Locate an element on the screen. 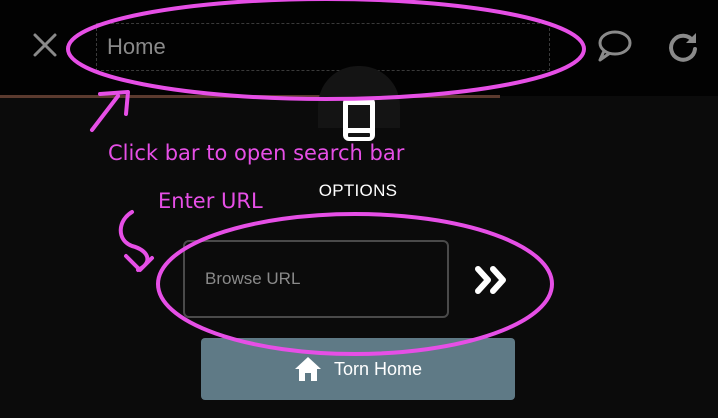  torn-home-label: Torn Home is located at coordinates (378, 368).